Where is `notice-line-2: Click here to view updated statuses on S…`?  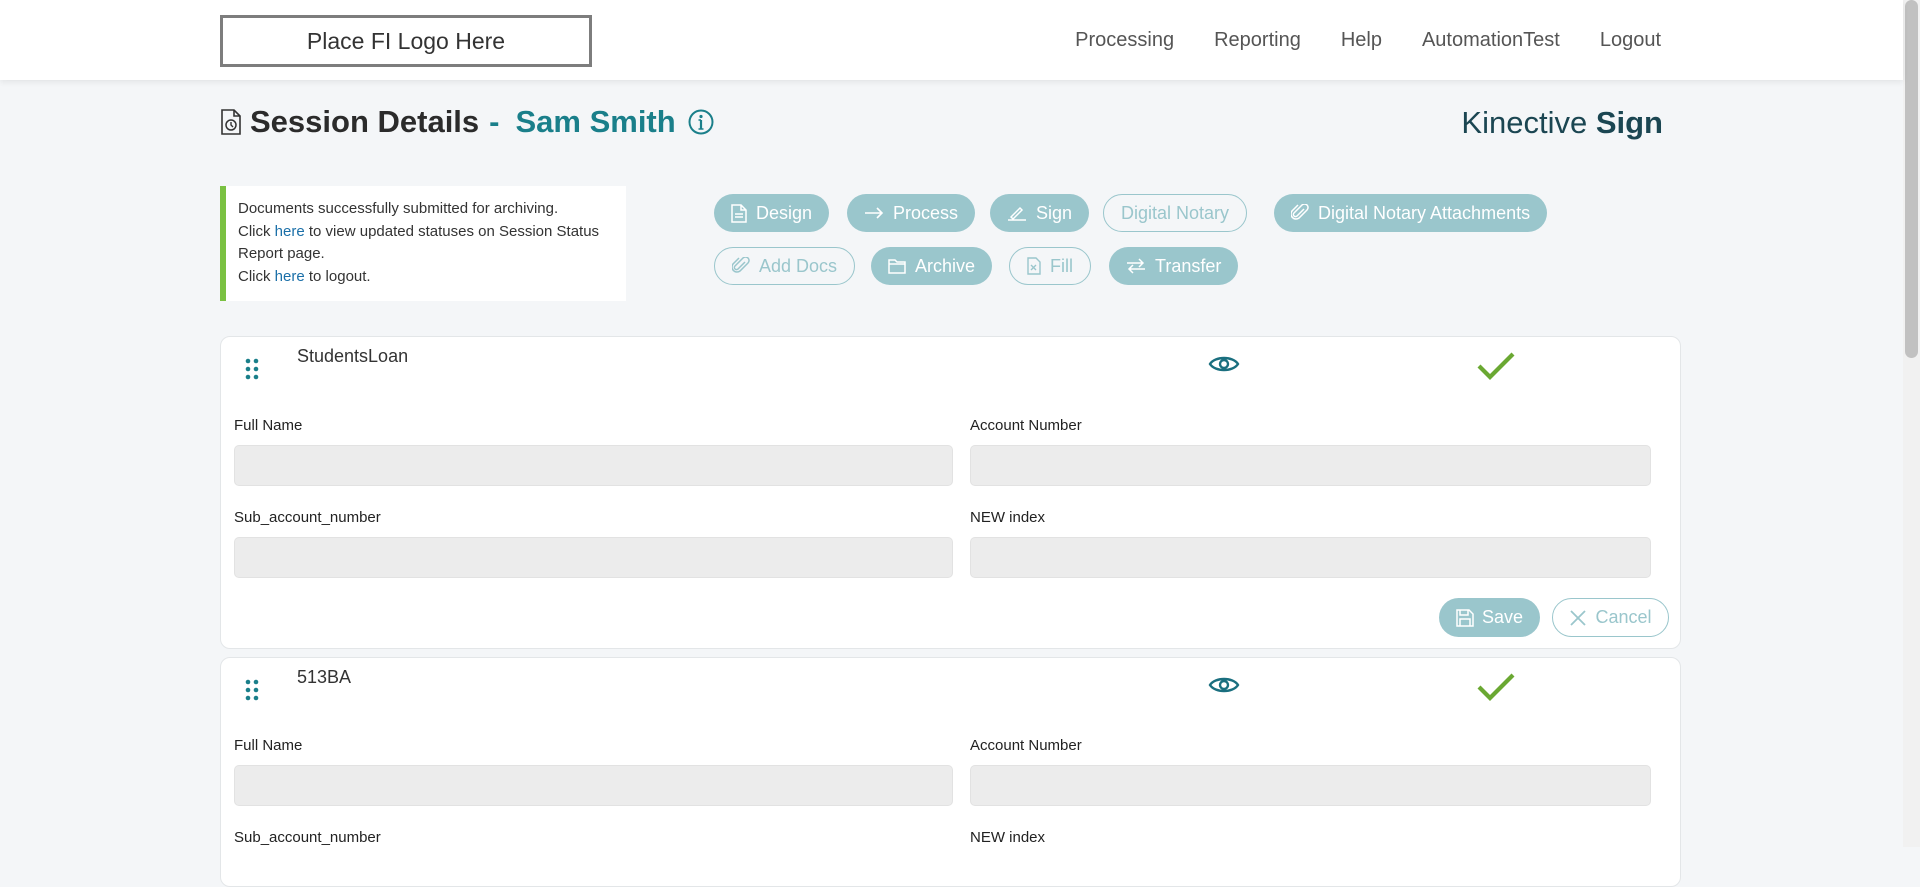
notice-line-2: Click here to view updated statuses on S… is located at coordinates (419, 242).